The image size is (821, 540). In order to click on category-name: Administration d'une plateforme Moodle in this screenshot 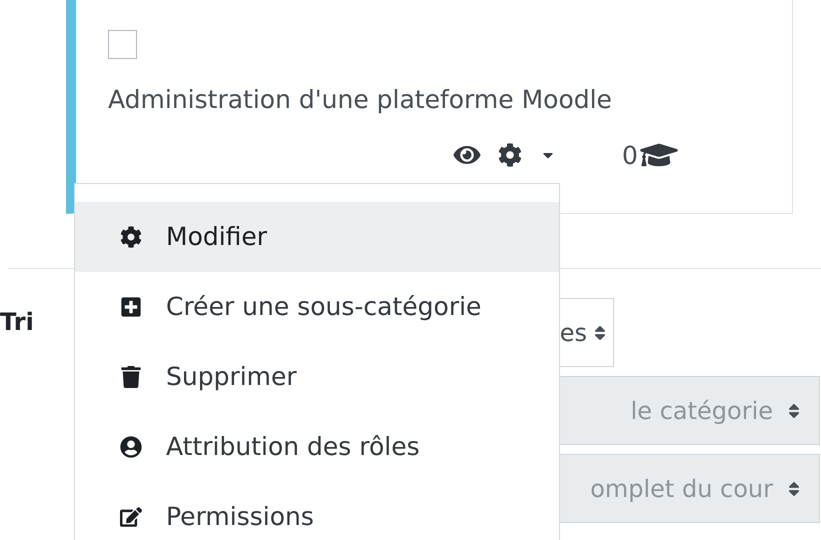, I will do `click(434, 99)`.